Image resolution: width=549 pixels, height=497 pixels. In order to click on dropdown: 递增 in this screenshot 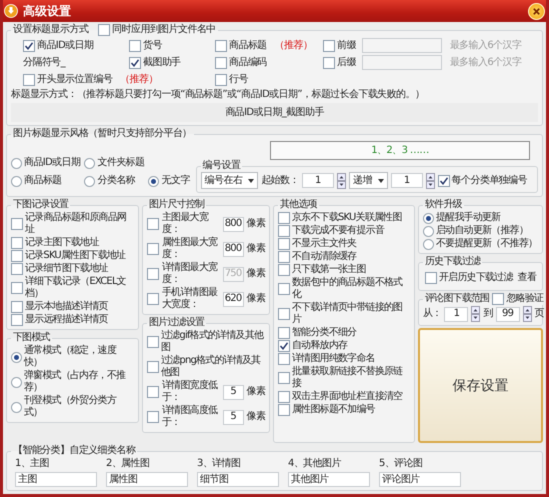, I will do `click(368, 180)`.